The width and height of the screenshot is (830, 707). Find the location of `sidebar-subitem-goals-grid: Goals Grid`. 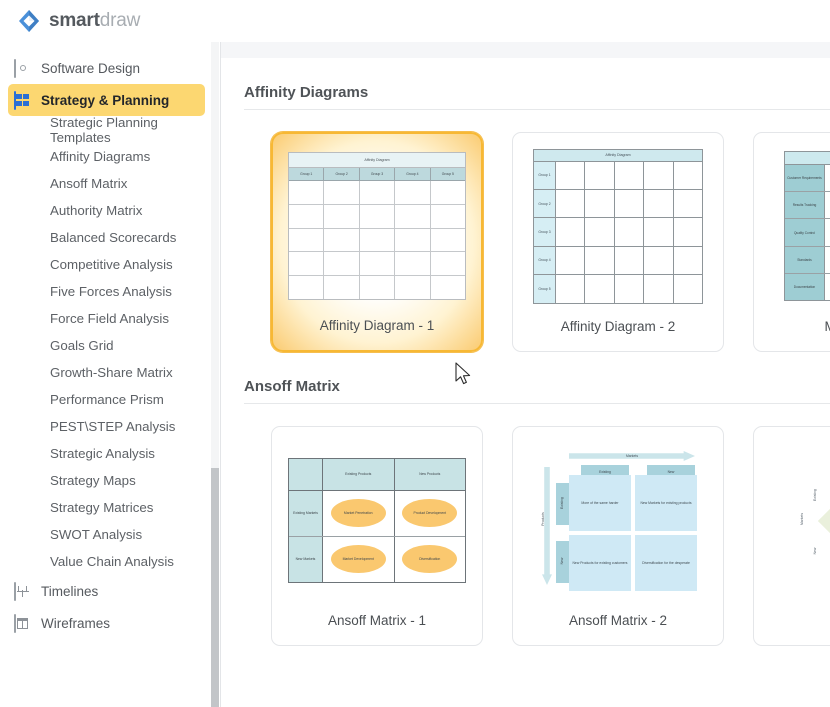

sidebar-subitem-goals-grid: Goals Grid is located at coordinates (106, 345).